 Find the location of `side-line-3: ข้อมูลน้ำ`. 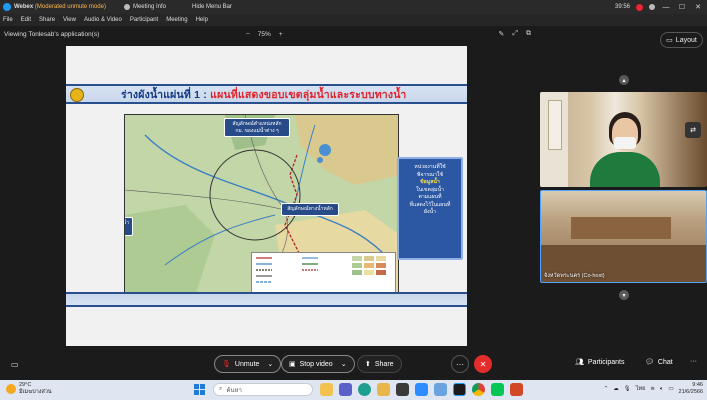

side-line-3: ข้อมูลน้ำ is located at coordinates (430, 182).